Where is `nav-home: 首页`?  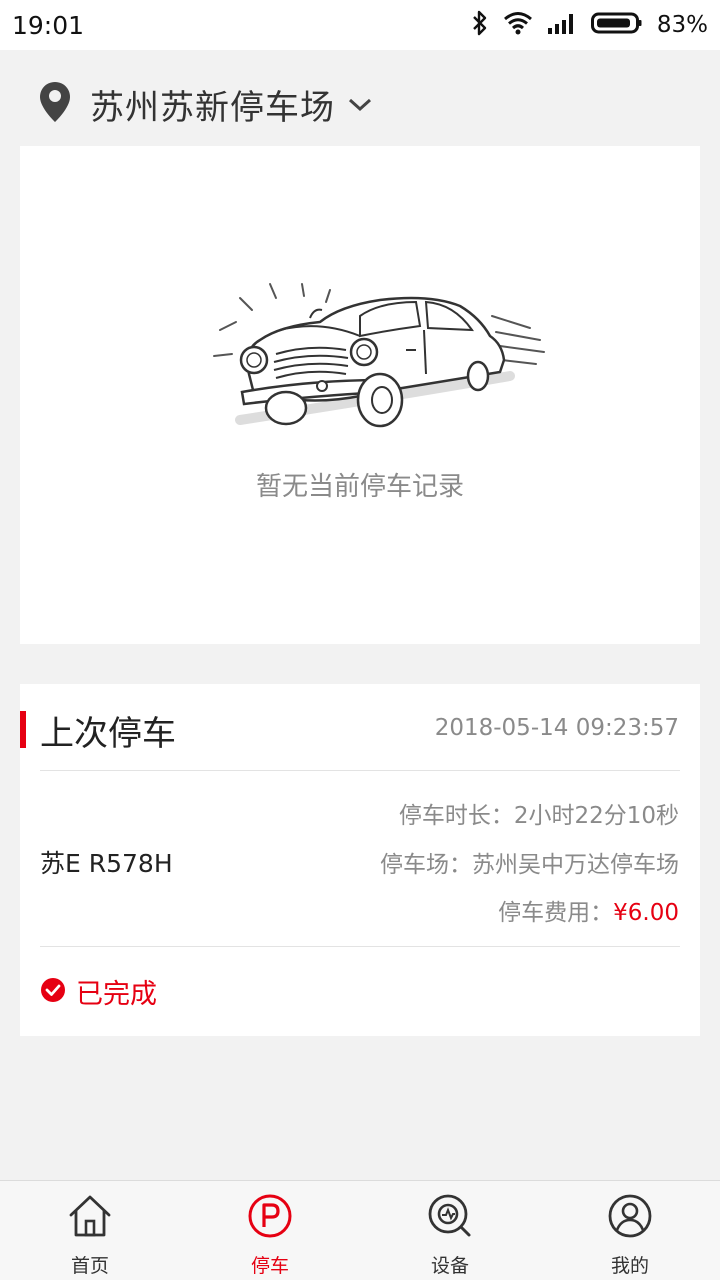
nav-home: 首页 is located at coordinates (90, 1230).